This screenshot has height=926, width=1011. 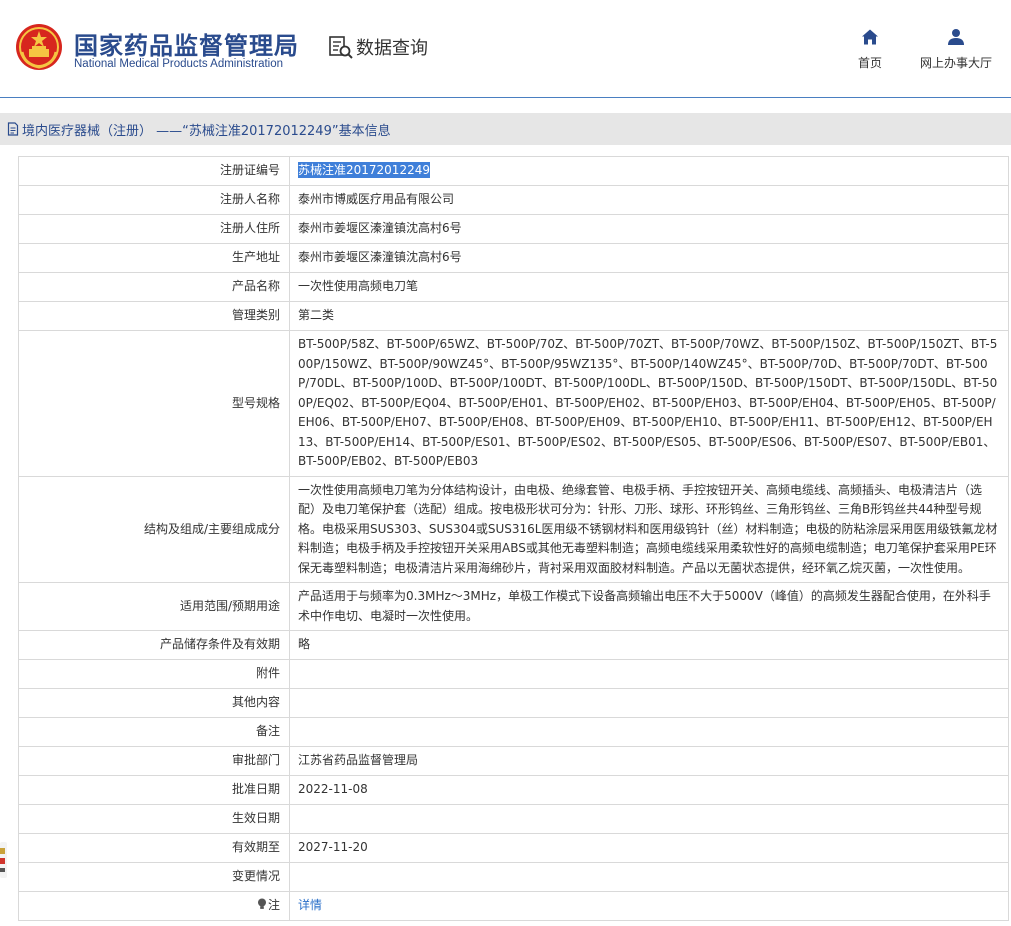 What do you see at coordinates (178, 64) in the screenshot?
I see `site-logo-subtitle: National Medical Products Administration` at bounding box center [178, 64].